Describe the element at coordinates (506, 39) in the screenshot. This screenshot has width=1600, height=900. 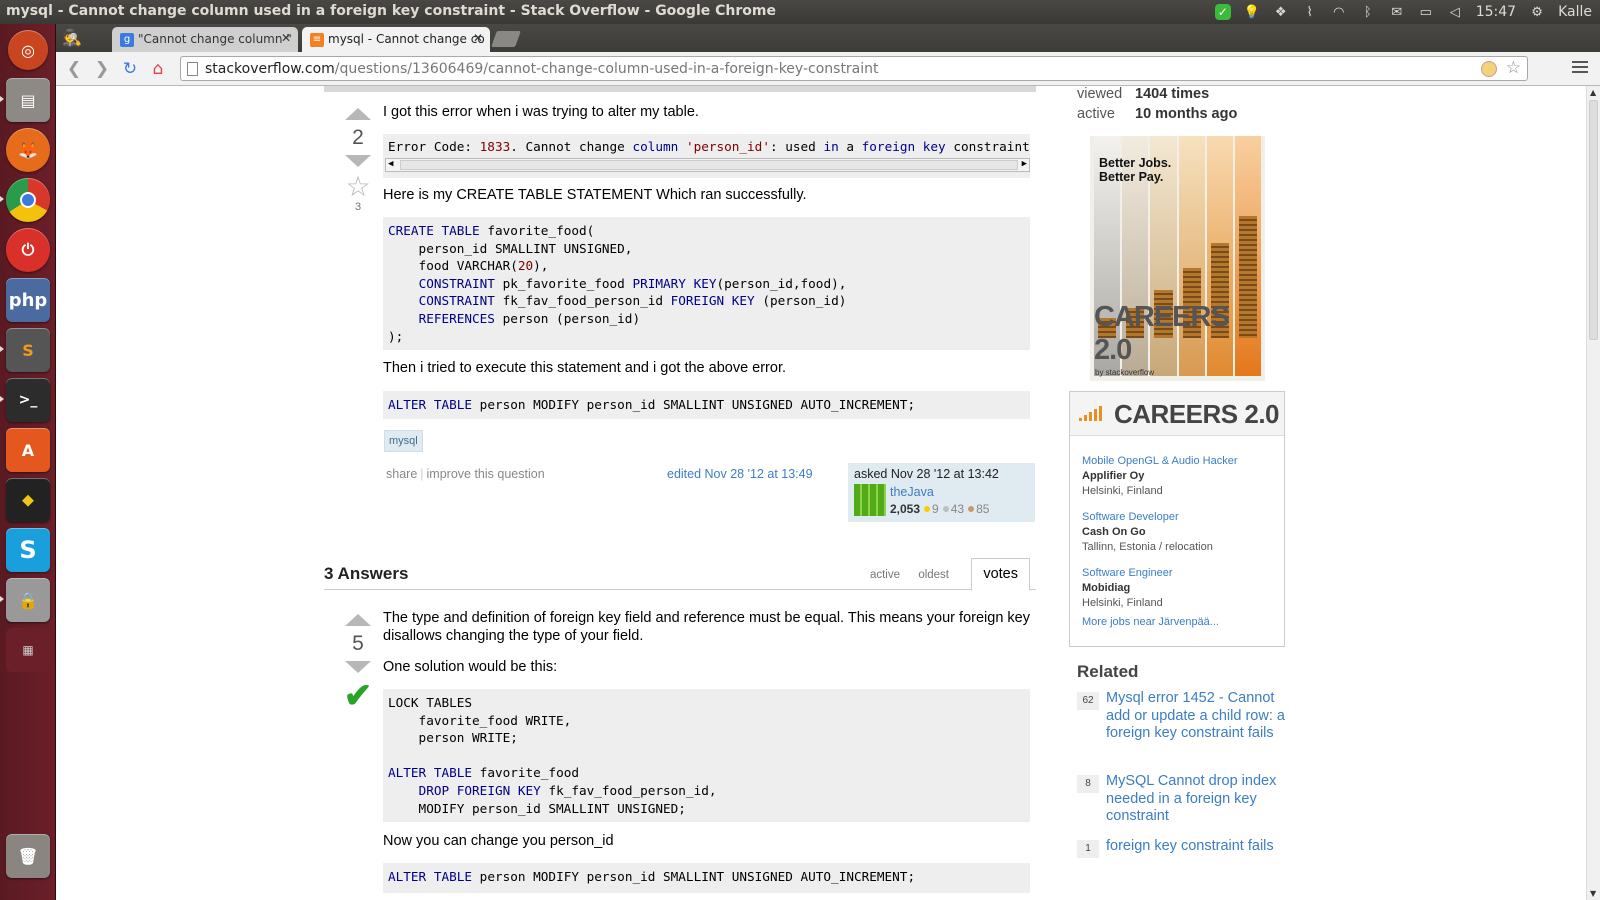
I see `new-tab-button` at that location.